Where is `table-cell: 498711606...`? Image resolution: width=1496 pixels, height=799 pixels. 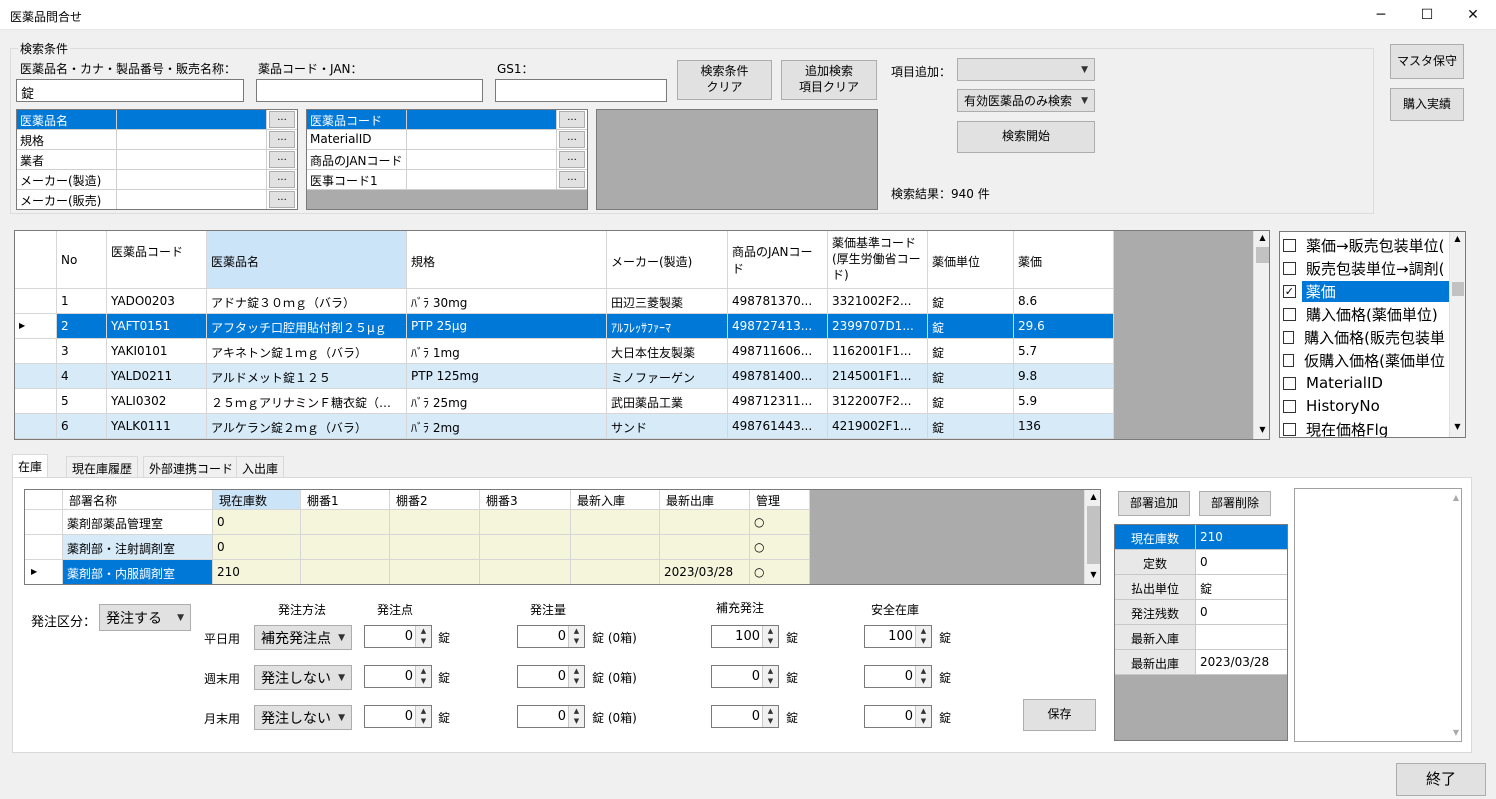 table-cell: 498711606... is located at coordinates (778, 351).